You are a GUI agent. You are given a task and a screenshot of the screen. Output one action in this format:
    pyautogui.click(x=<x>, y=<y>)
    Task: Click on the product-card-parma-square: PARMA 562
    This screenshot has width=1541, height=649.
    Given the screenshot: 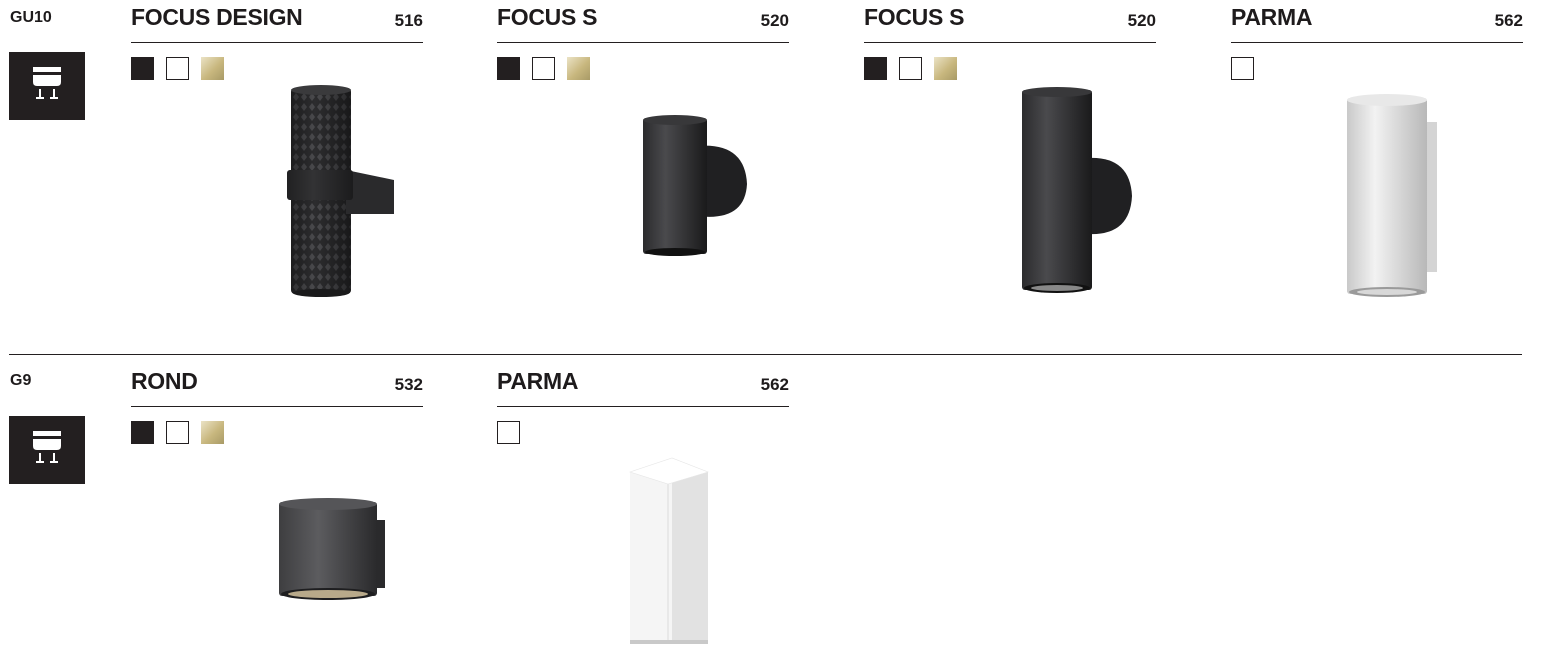 What is the action you would take?
    pyautogui.click(x=643, y=508)
    